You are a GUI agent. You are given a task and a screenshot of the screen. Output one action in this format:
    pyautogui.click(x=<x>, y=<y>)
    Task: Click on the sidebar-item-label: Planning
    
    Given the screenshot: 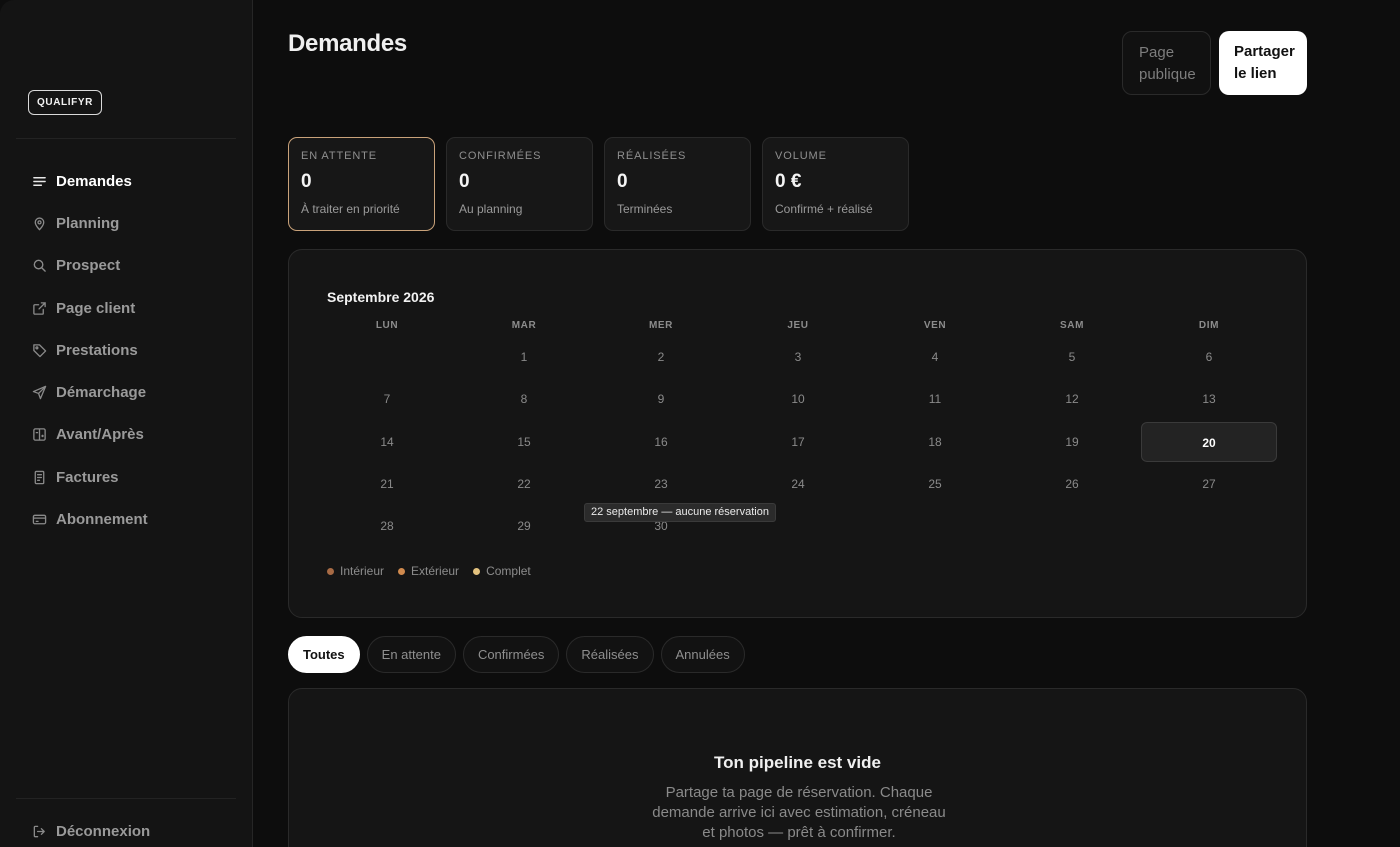 What is the action you would take?
    pyautogui.click(x=88, y=223)
    